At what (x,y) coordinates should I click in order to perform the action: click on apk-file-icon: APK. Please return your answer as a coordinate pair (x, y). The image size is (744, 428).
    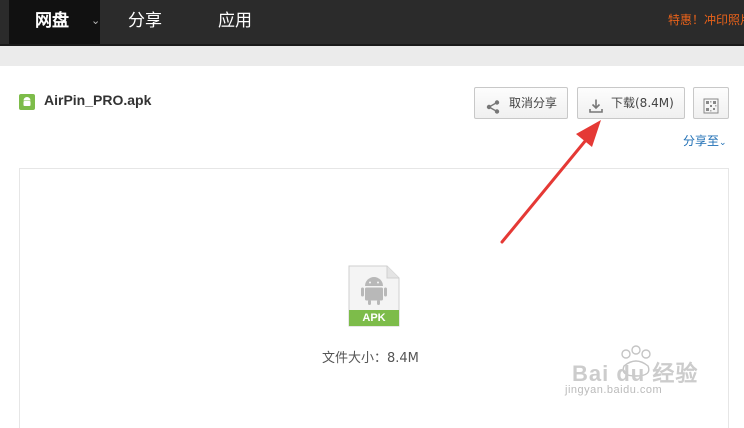
    Looking at the image, I should click on (374, 296).